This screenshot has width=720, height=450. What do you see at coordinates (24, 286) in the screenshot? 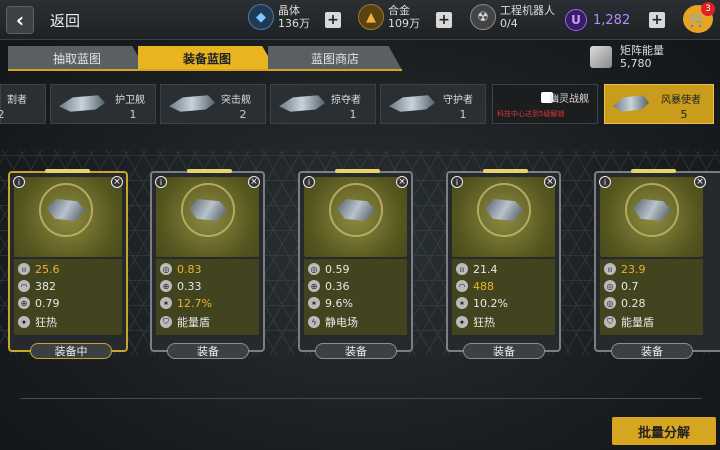
I see `shield-arc-icon: ◠` at bounding box center [24, 286].